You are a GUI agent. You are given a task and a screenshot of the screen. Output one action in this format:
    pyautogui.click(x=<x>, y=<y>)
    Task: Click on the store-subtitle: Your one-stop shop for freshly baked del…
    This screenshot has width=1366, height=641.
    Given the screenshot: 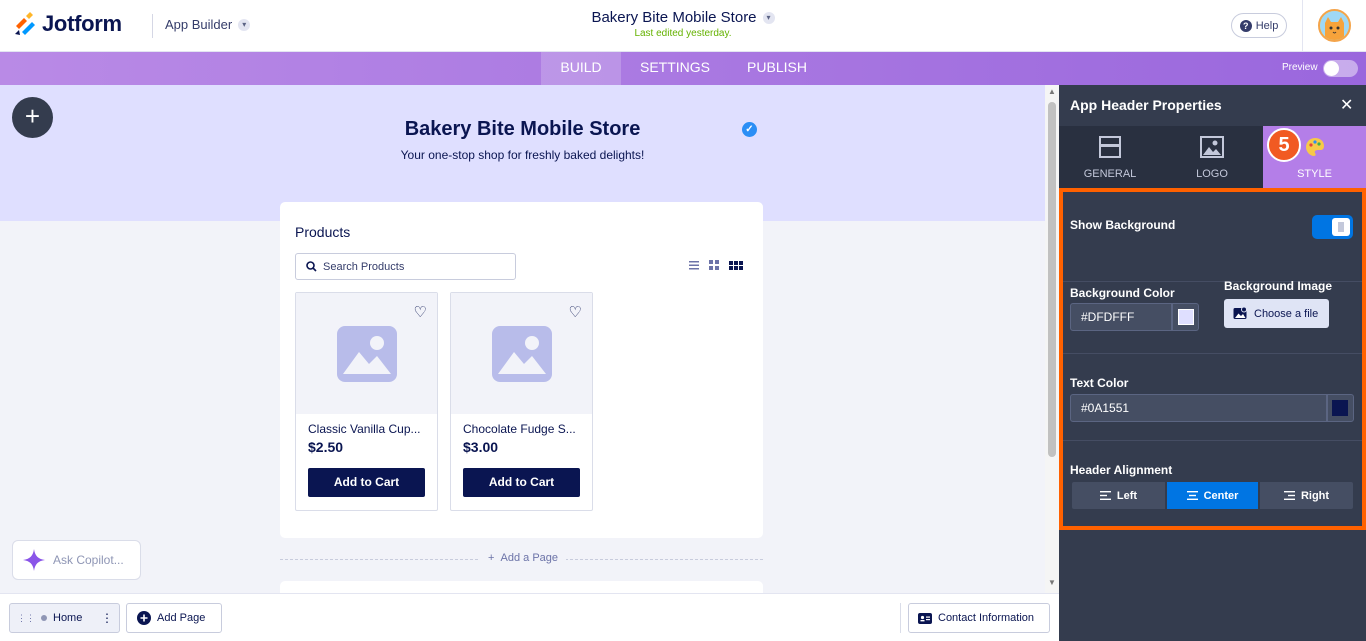 What is the action you would take?
    pyautogui.click(x=522, y=155)
    